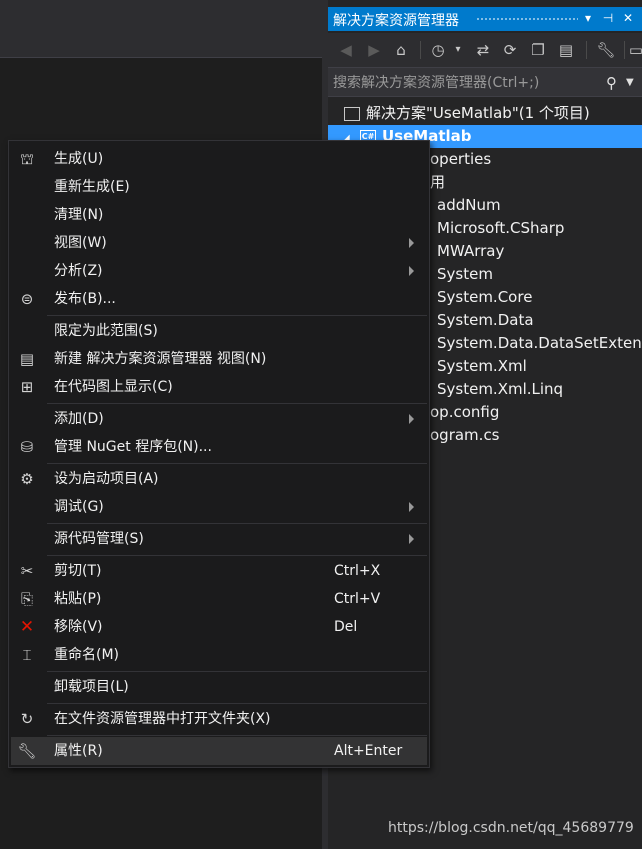 The width and height of the screenshot is (642, 849). Describe the element at coordinates (27, 447) in the screenshot. I see `nuget-icon: ⛁` at that location.